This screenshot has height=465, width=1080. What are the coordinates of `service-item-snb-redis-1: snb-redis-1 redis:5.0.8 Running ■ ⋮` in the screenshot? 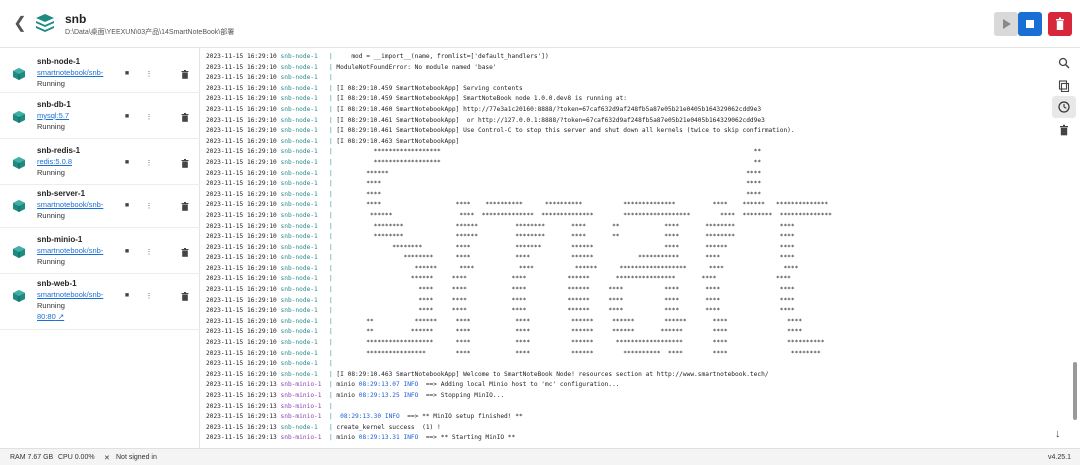 It's located at (100, 162).